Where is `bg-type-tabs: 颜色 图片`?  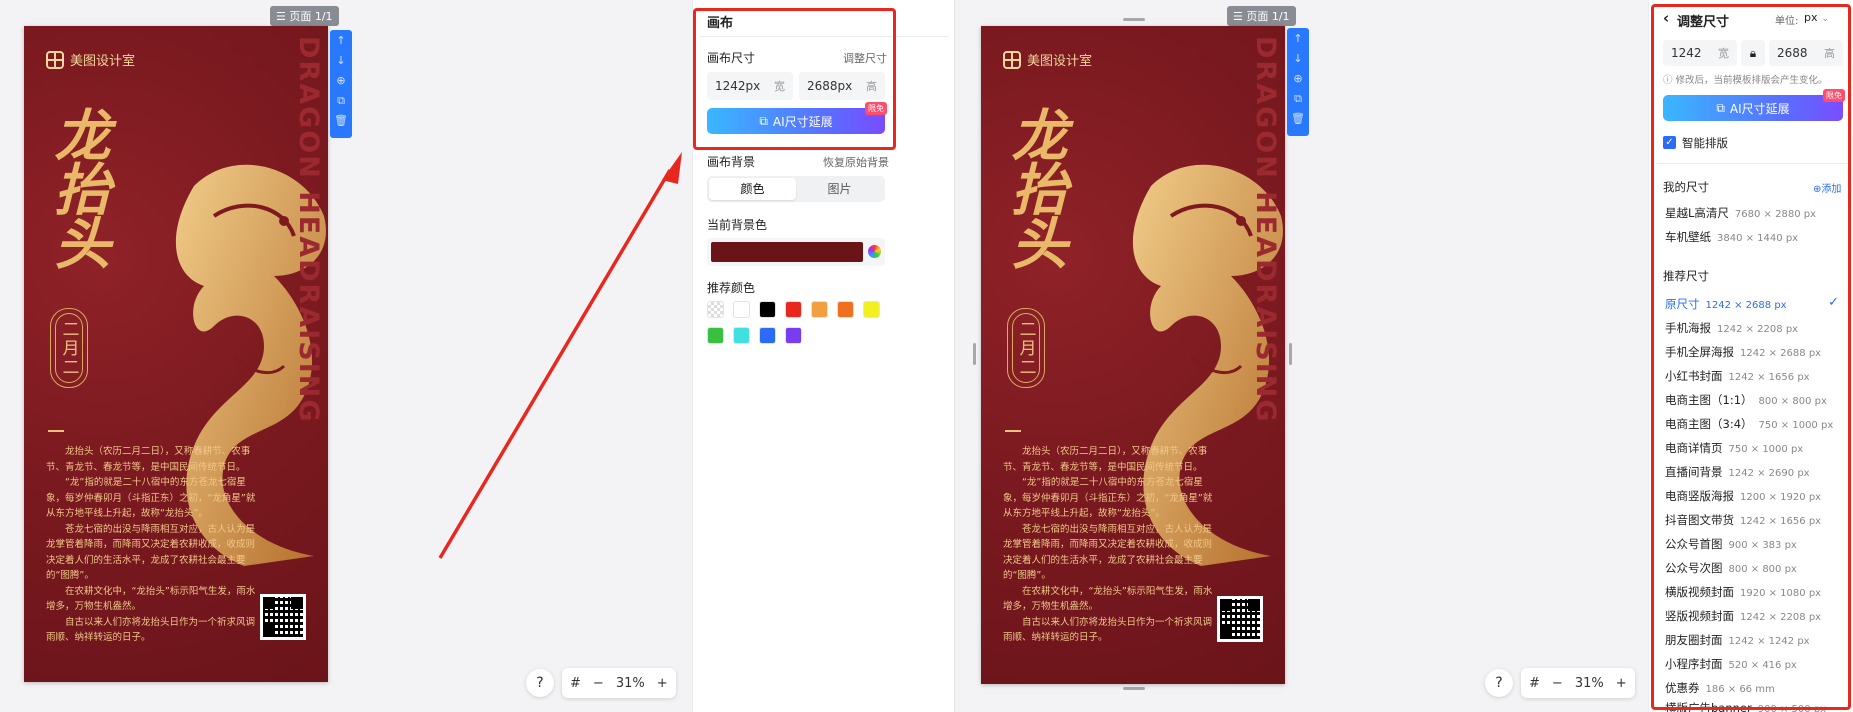 bg-type-tabs: 颜色 图片 is located at coordinates (796, 189).